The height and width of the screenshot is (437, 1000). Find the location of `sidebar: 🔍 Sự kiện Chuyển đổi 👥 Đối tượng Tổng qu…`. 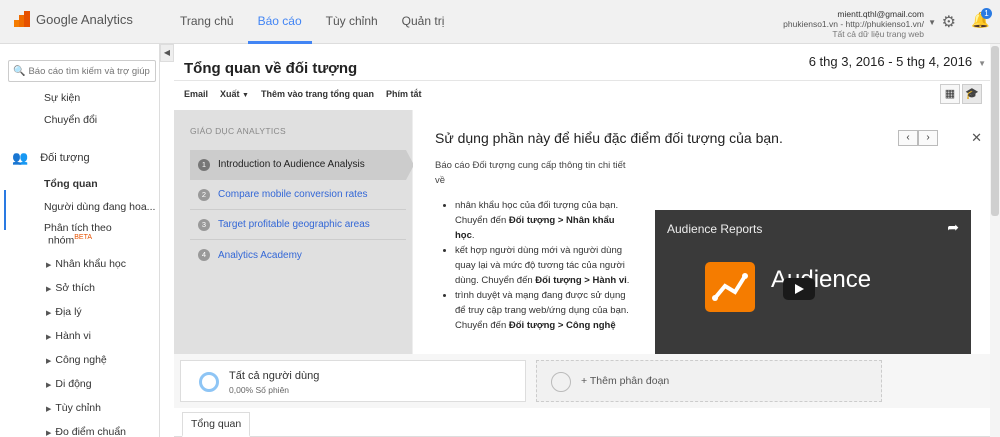

sidebar: 🔍 Sự kiện Chuyển đổi 👥 Đối tượng Tổng qu… is located at coordinates (80, 240).